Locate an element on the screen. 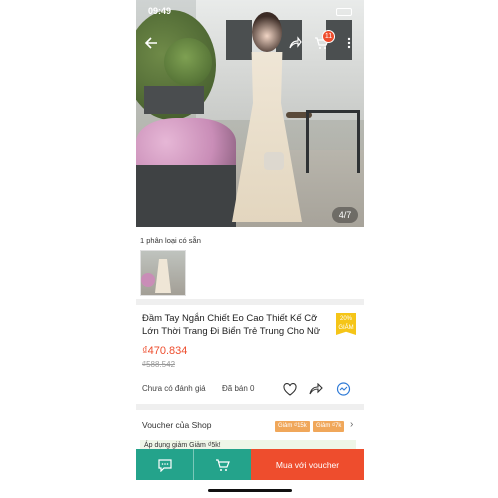  arrow-left-icon is located at coordinates (150, 43).